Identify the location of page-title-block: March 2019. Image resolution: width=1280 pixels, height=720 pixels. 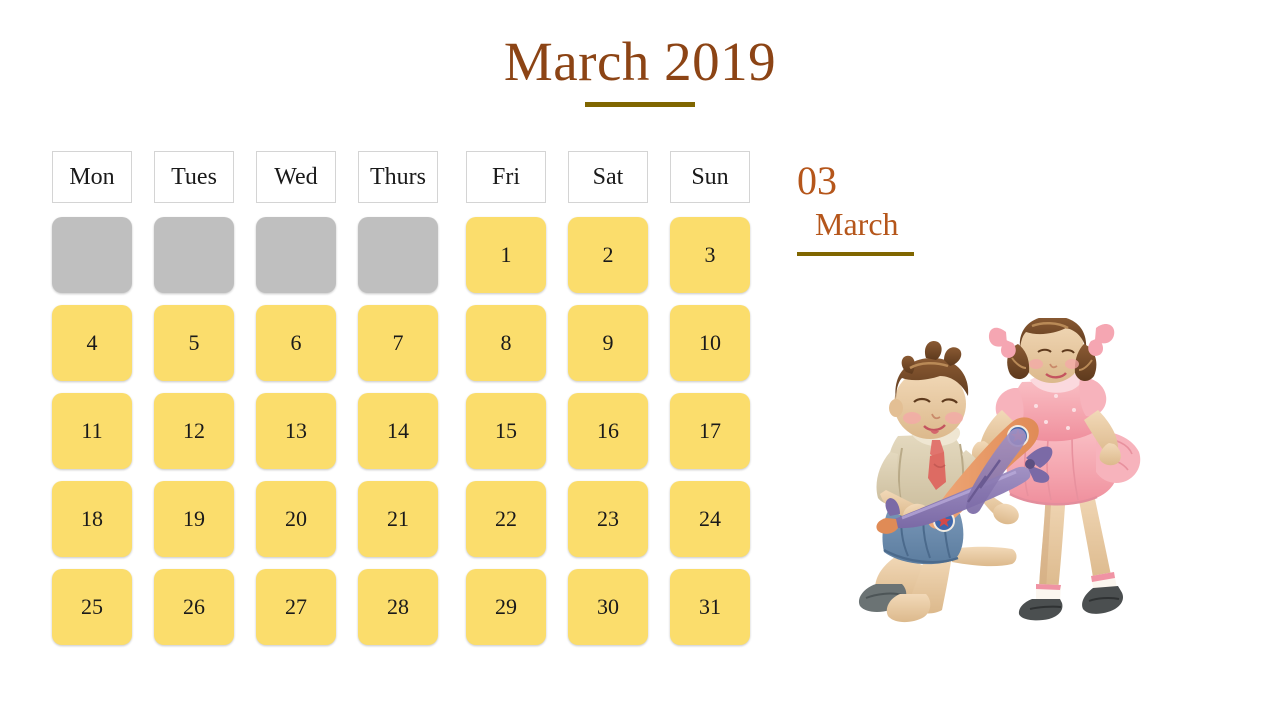
(640, 68).